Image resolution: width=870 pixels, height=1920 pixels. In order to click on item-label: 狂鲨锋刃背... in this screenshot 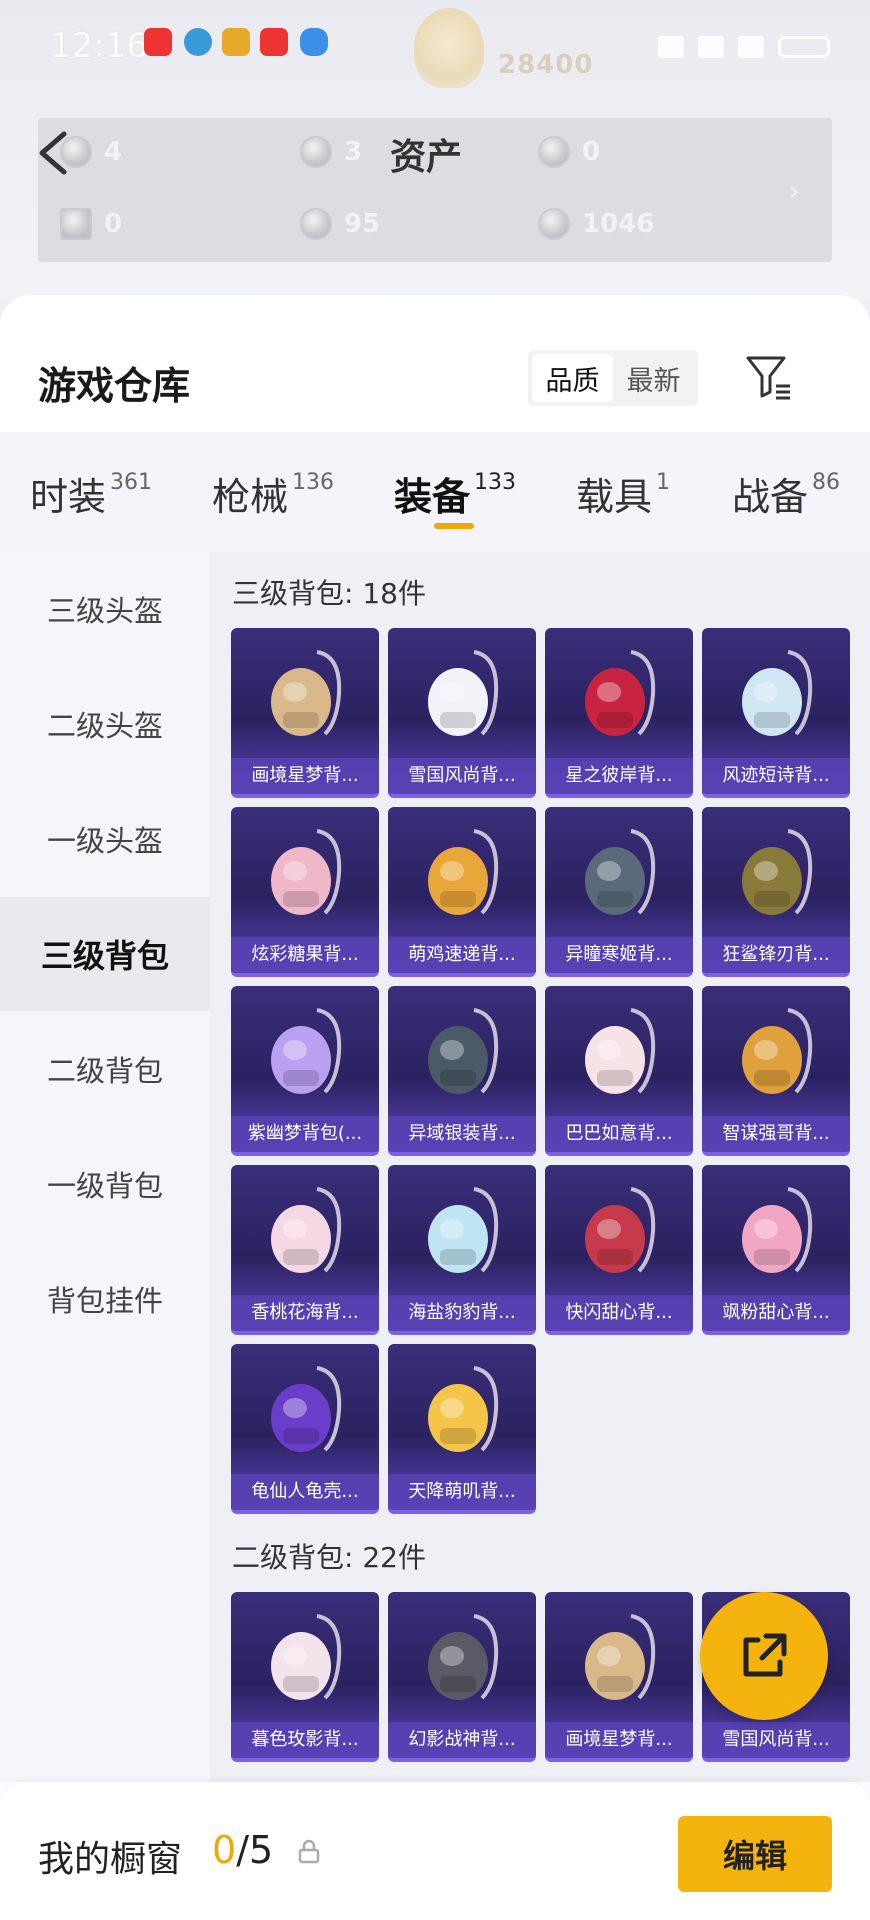, I will do `click(776, 955)`.